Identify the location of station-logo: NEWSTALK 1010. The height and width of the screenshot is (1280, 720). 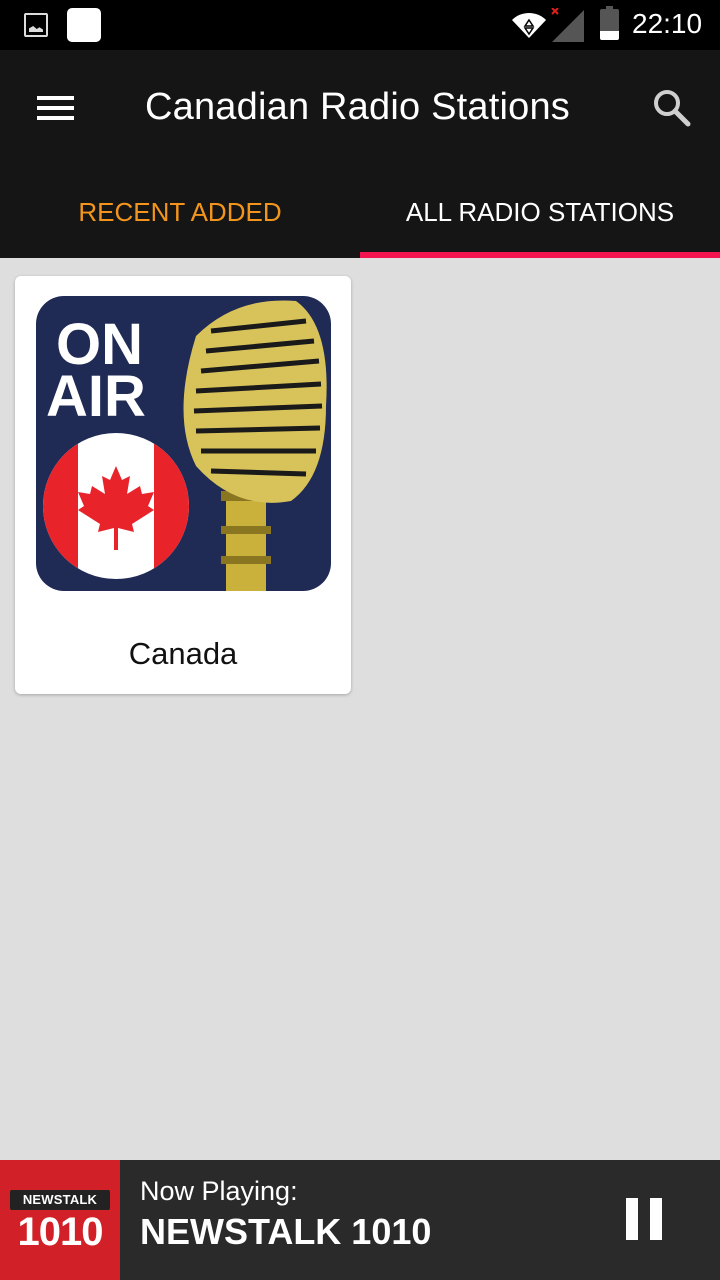
(60, 1220).